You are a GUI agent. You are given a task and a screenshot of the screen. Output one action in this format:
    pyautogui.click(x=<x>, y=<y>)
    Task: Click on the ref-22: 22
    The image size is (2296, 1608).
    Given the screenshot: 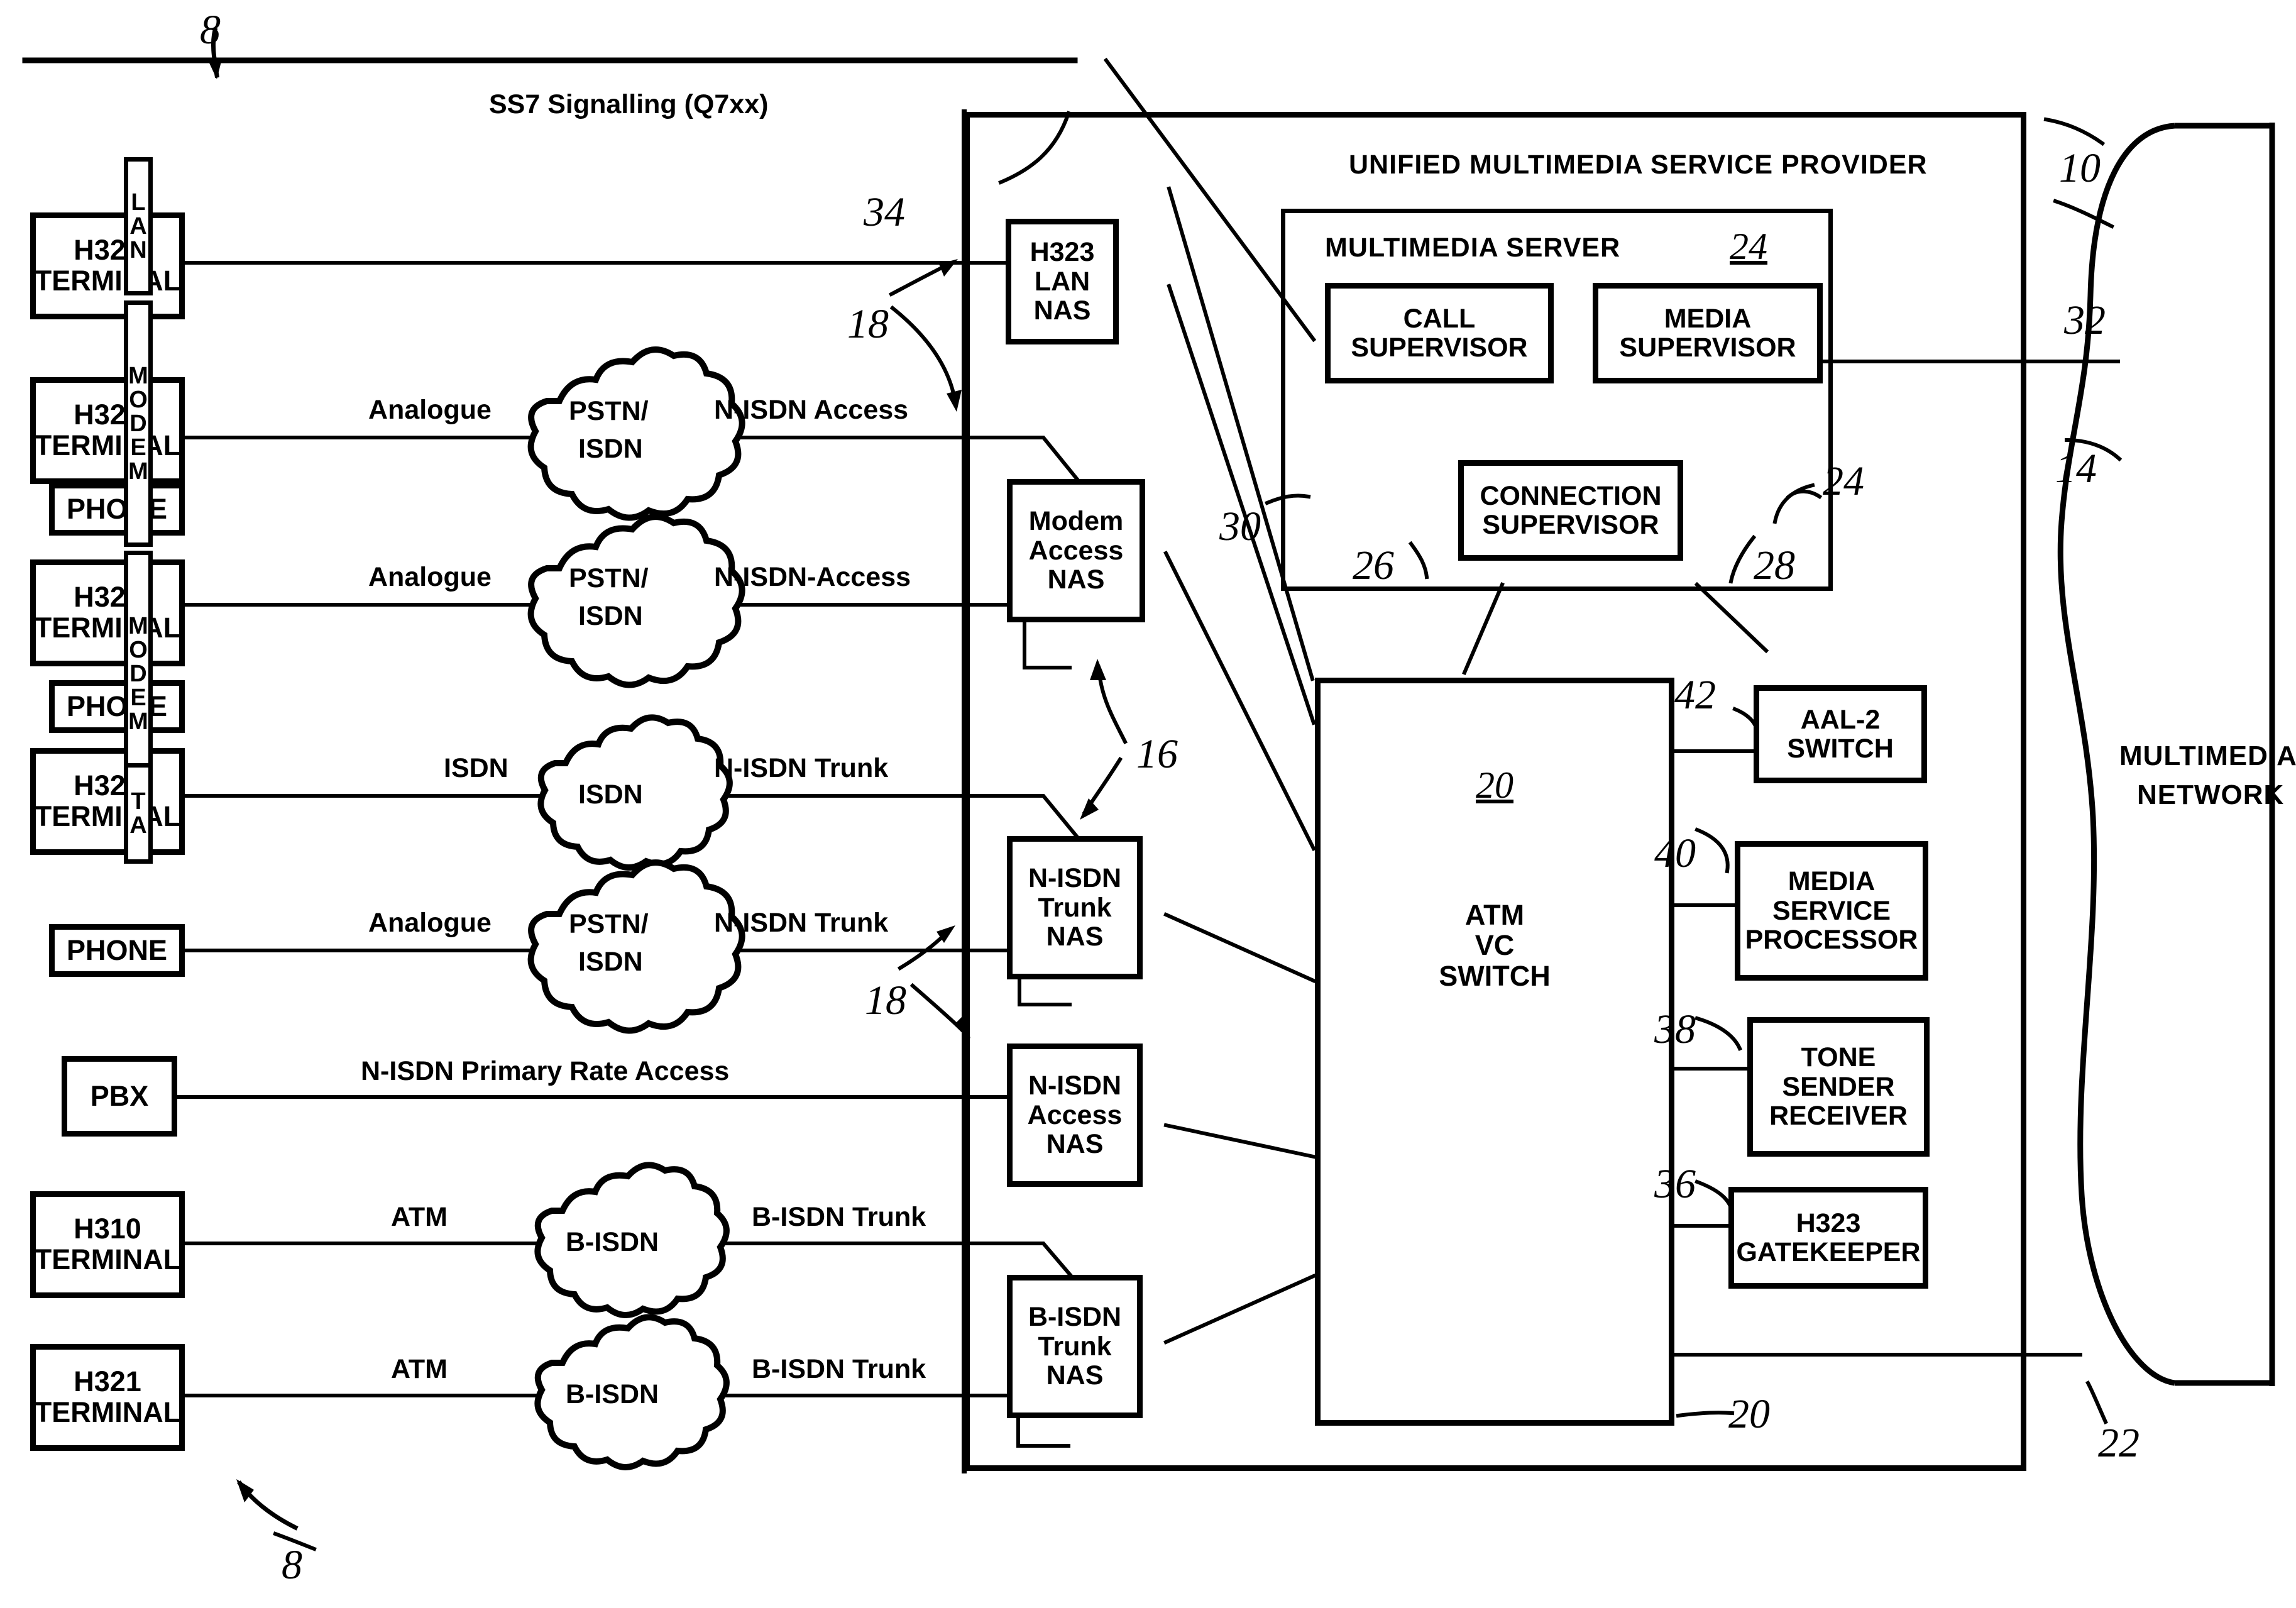 What is the action you would take?
    pyautogui.click(x=2118, y=1443)
    